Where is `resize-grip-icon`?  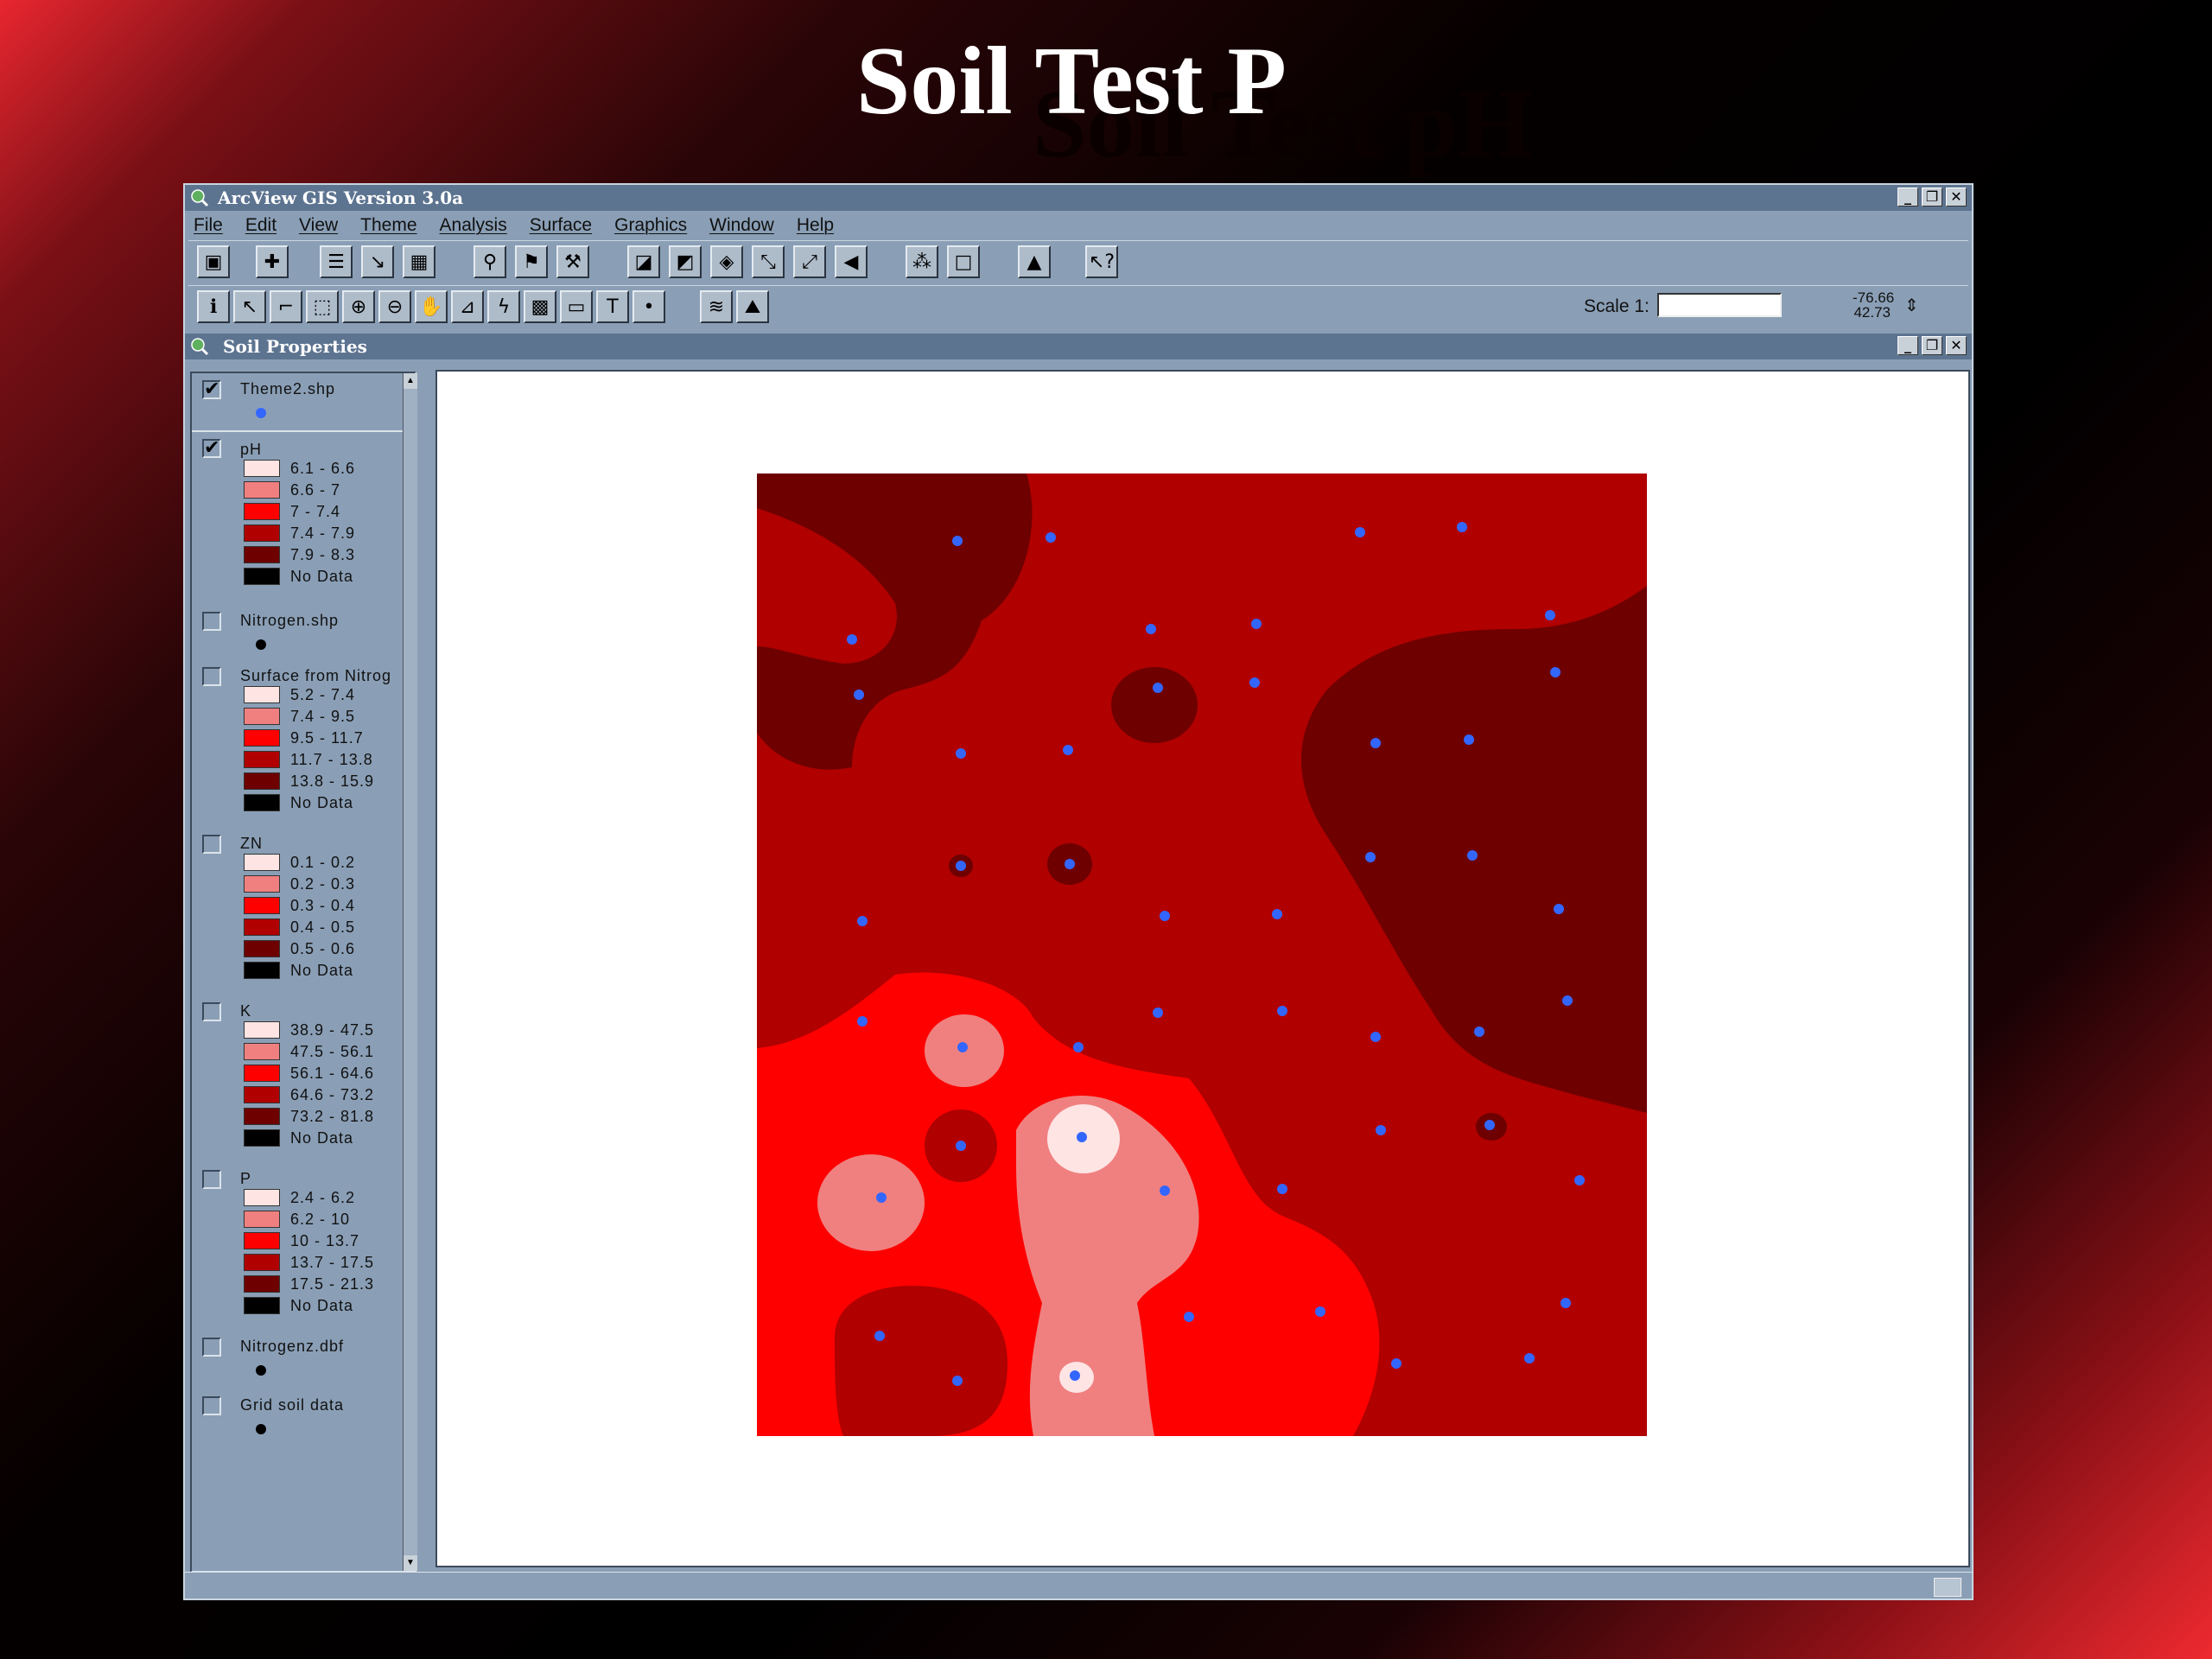
resize-grip-icon is located at coordinates (1947, 1587).